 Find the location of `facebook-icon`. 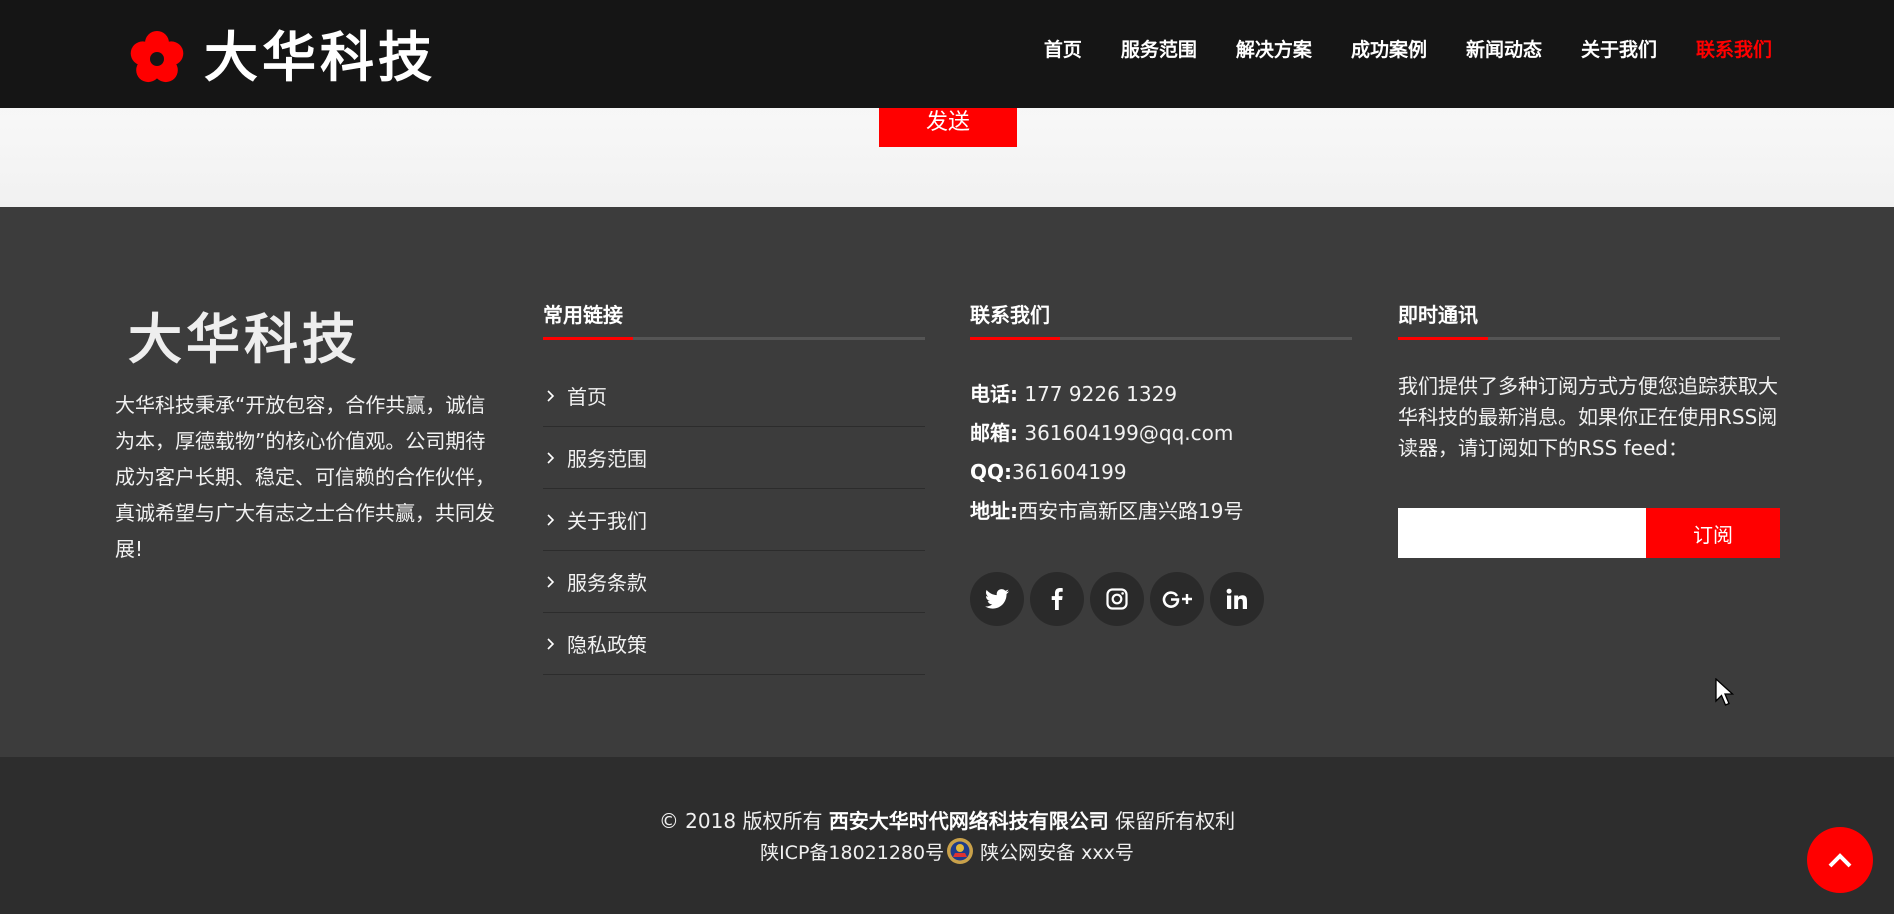

facebook-icon is located at coordinates (1057, 599).